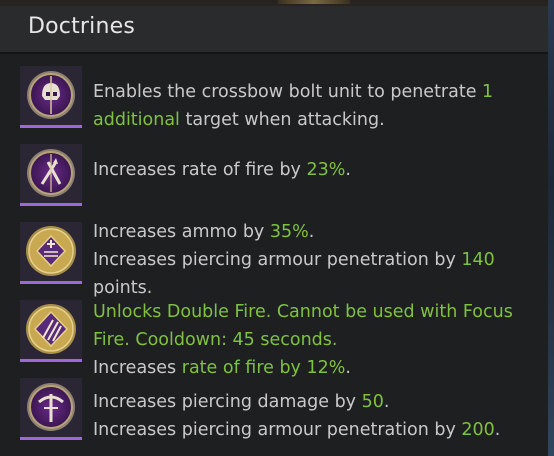  I want to click on highlight-value: 50, so click(372, 402).